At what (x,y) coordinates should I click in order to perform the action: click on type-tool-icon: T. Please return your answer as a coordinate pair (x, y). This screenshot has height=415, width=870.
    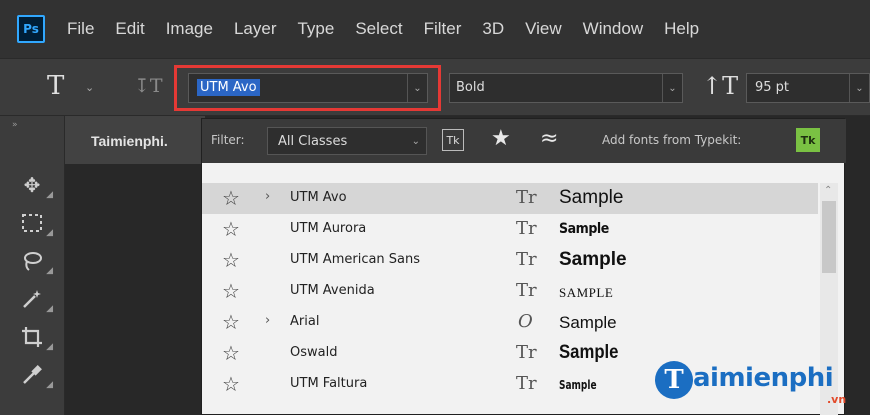
    Looking at the image, I should click on (55, 86).